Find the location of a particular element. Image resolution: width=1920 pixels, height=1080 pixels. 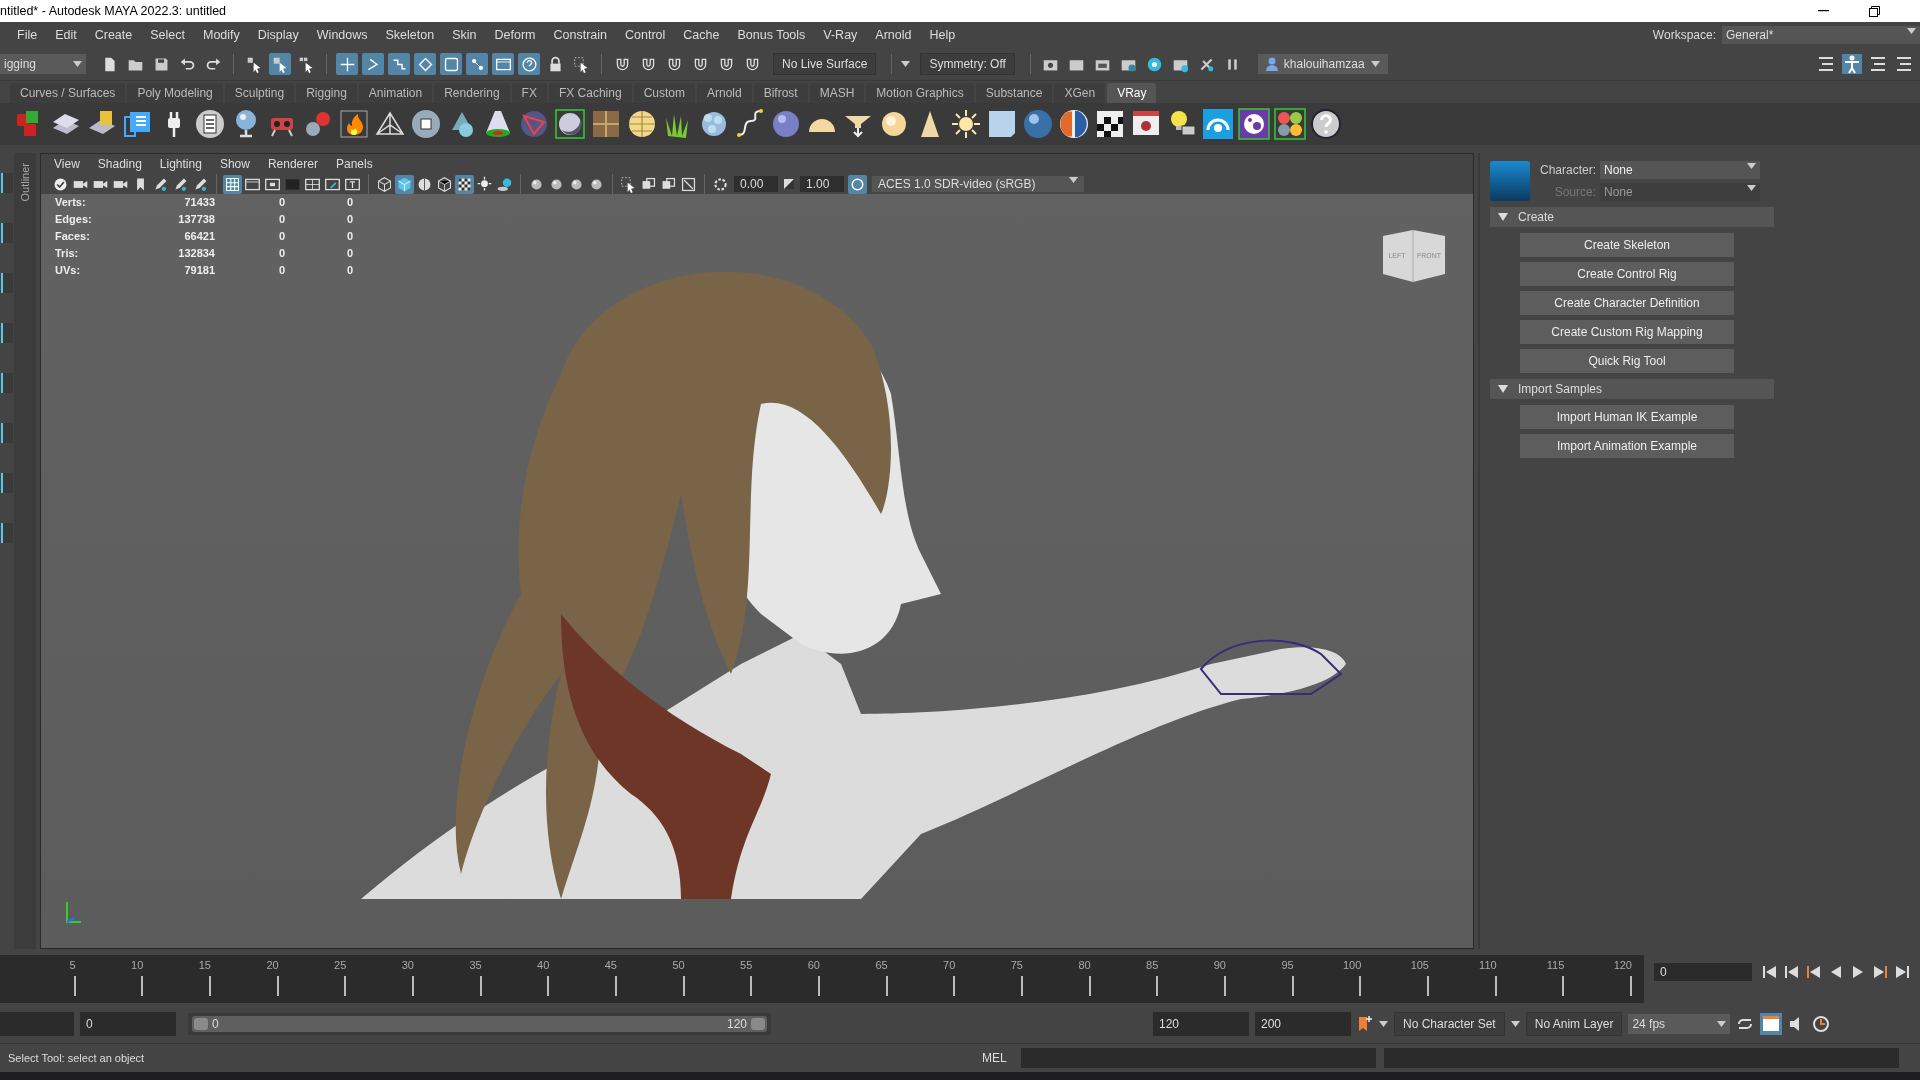

menu-item: Create is located at coordinates (113, 35).